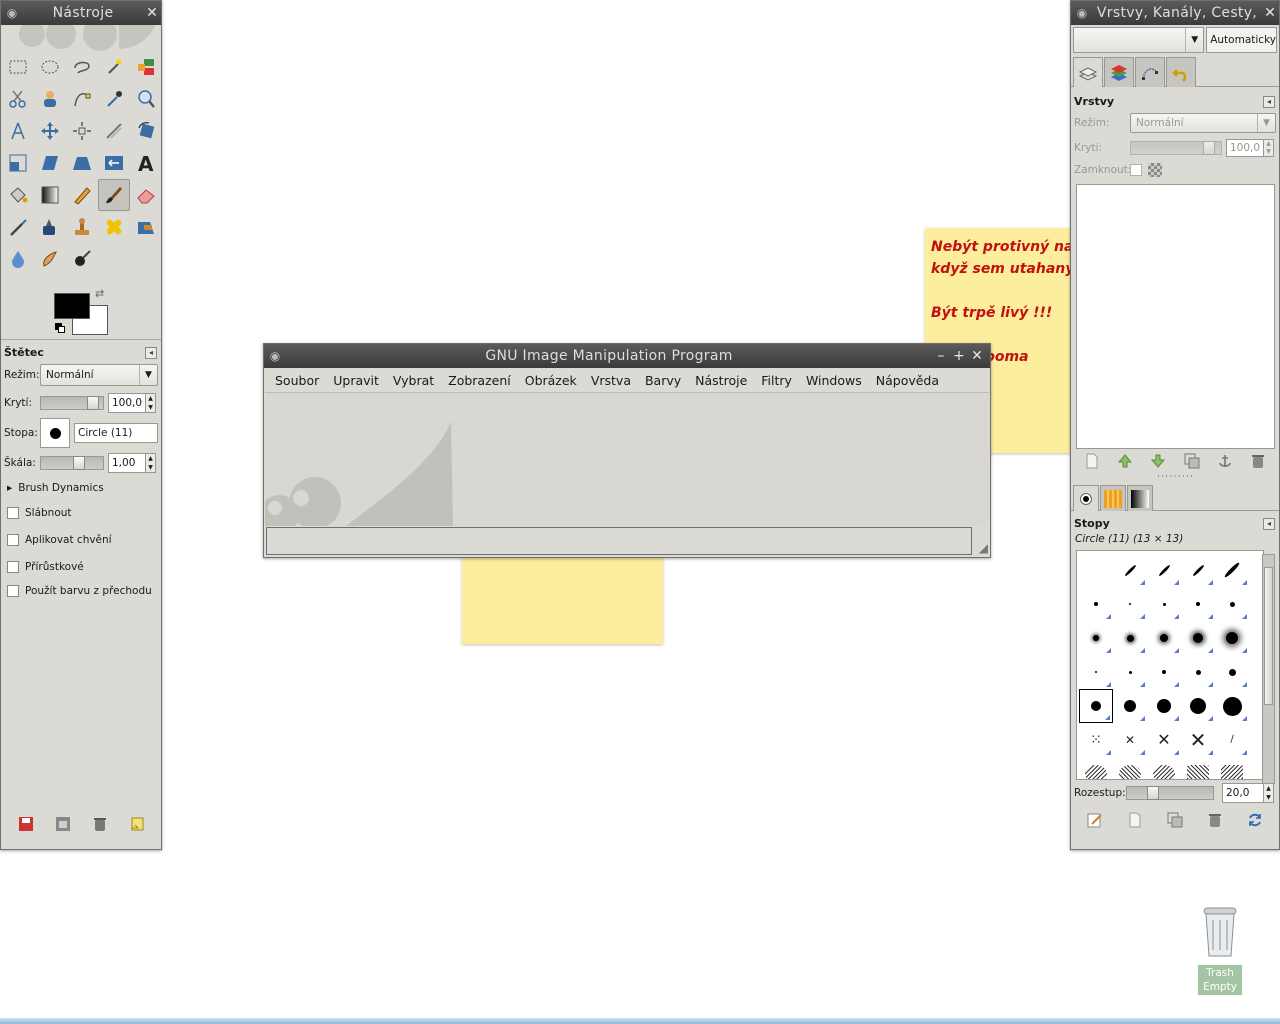  I want to click on menu-soubor: Soubor, so click(297, 380).